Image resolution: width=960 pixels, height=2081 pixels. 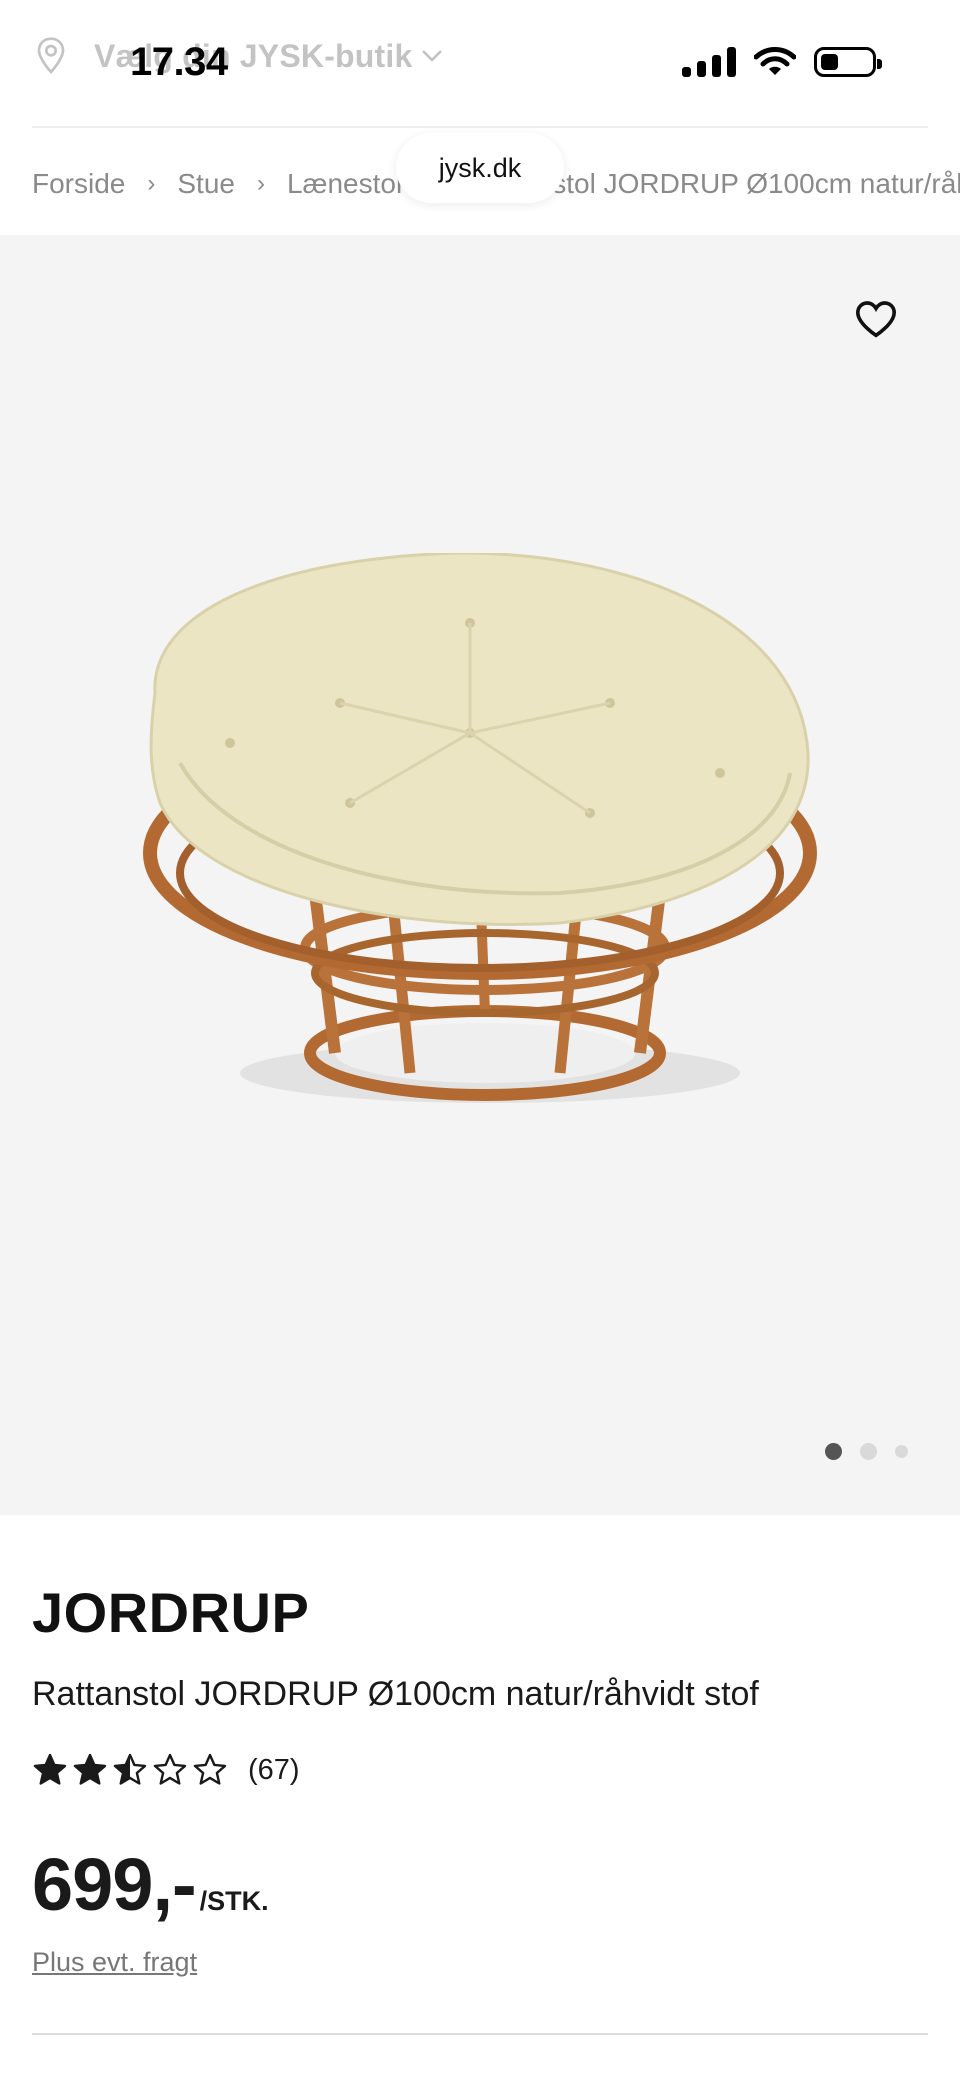 I want to click on star-half-icon, so click(x=130, y=1769).